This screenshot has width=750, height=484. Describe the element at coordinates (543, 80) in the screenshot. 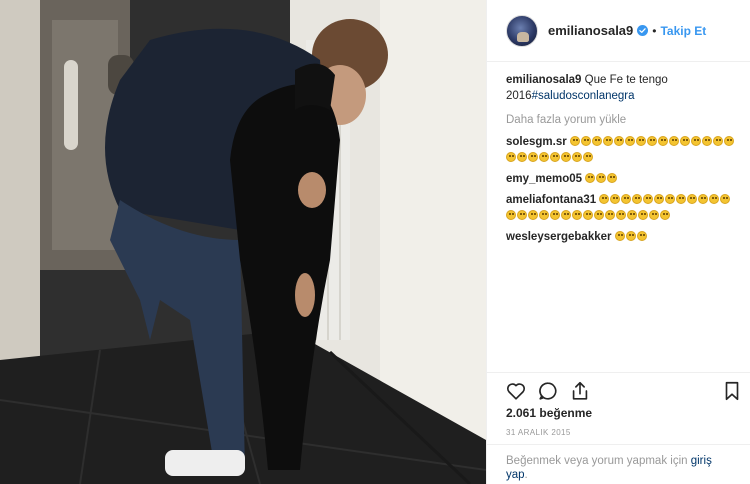

I see `caption-username: emilianosala9` at that location.